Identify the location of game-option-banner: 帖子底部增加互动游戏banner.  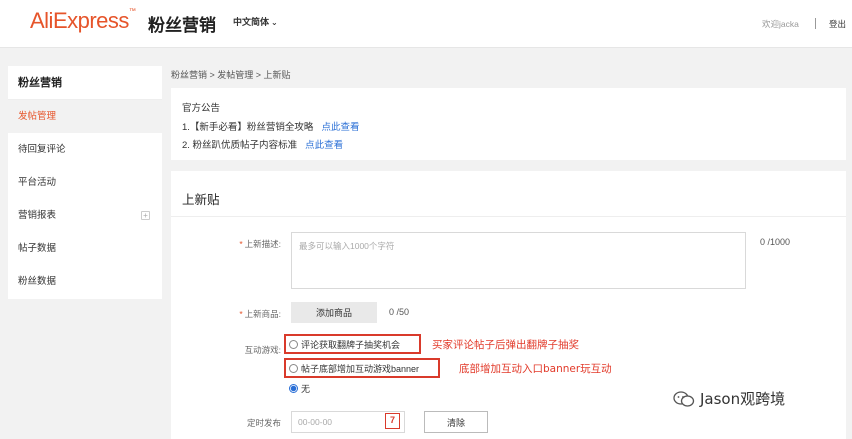
(354, 368).